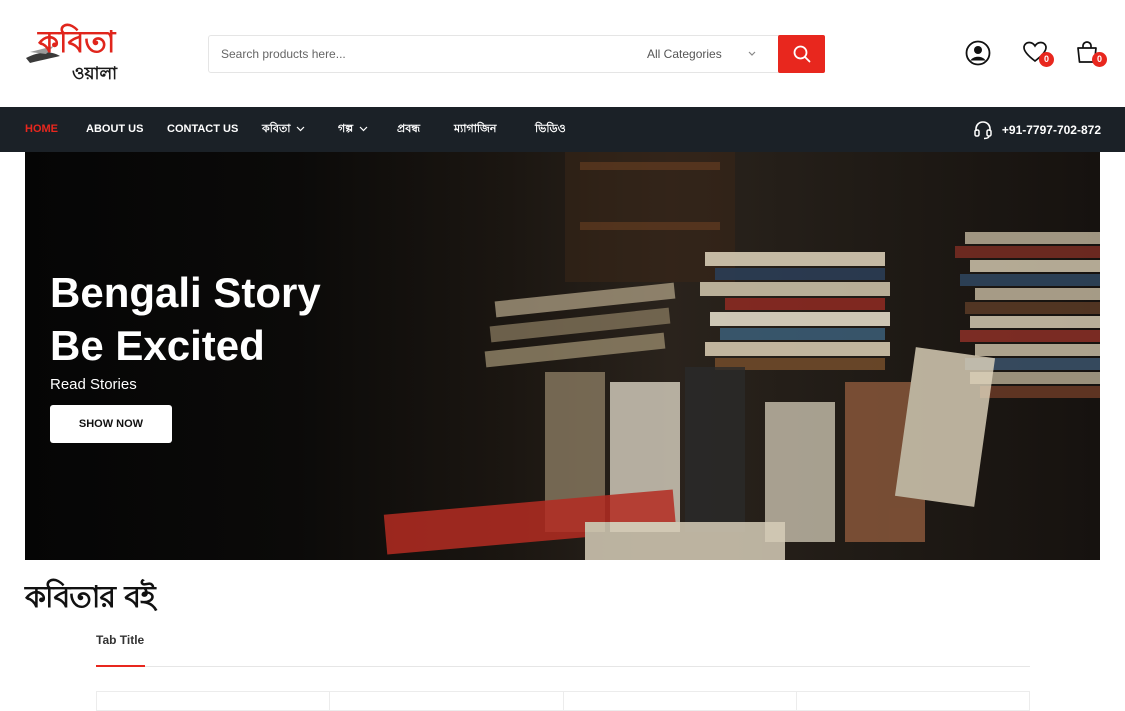  I want to click on nav-item-golpo: গল্প, so click(353, 129).